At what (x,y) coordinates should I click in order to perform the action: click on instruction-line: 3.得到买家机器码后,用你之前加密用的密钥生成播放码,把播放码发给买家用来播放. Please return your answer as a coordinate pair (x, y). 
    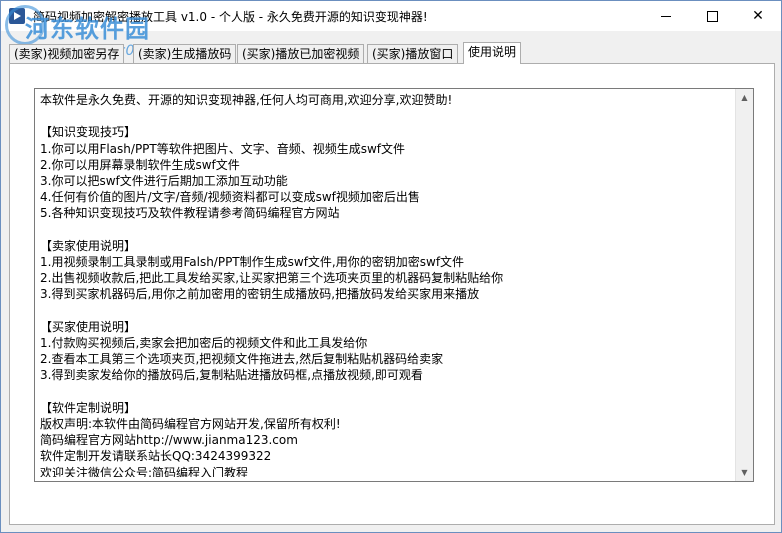
    Looking at the image, I should click on (260, 294).